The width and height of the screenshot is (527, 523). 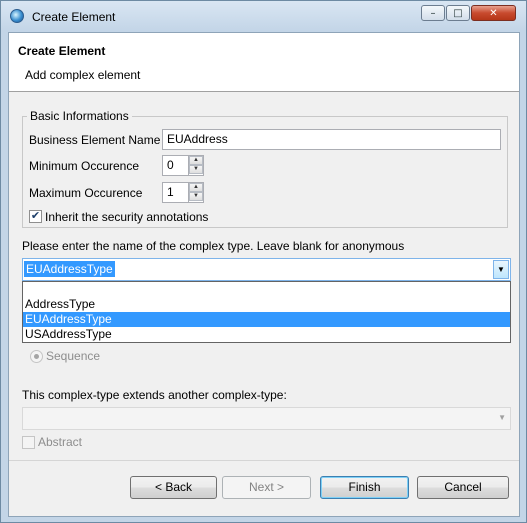 I want to click on finish-button: Finish, so click(x=364, y=487).